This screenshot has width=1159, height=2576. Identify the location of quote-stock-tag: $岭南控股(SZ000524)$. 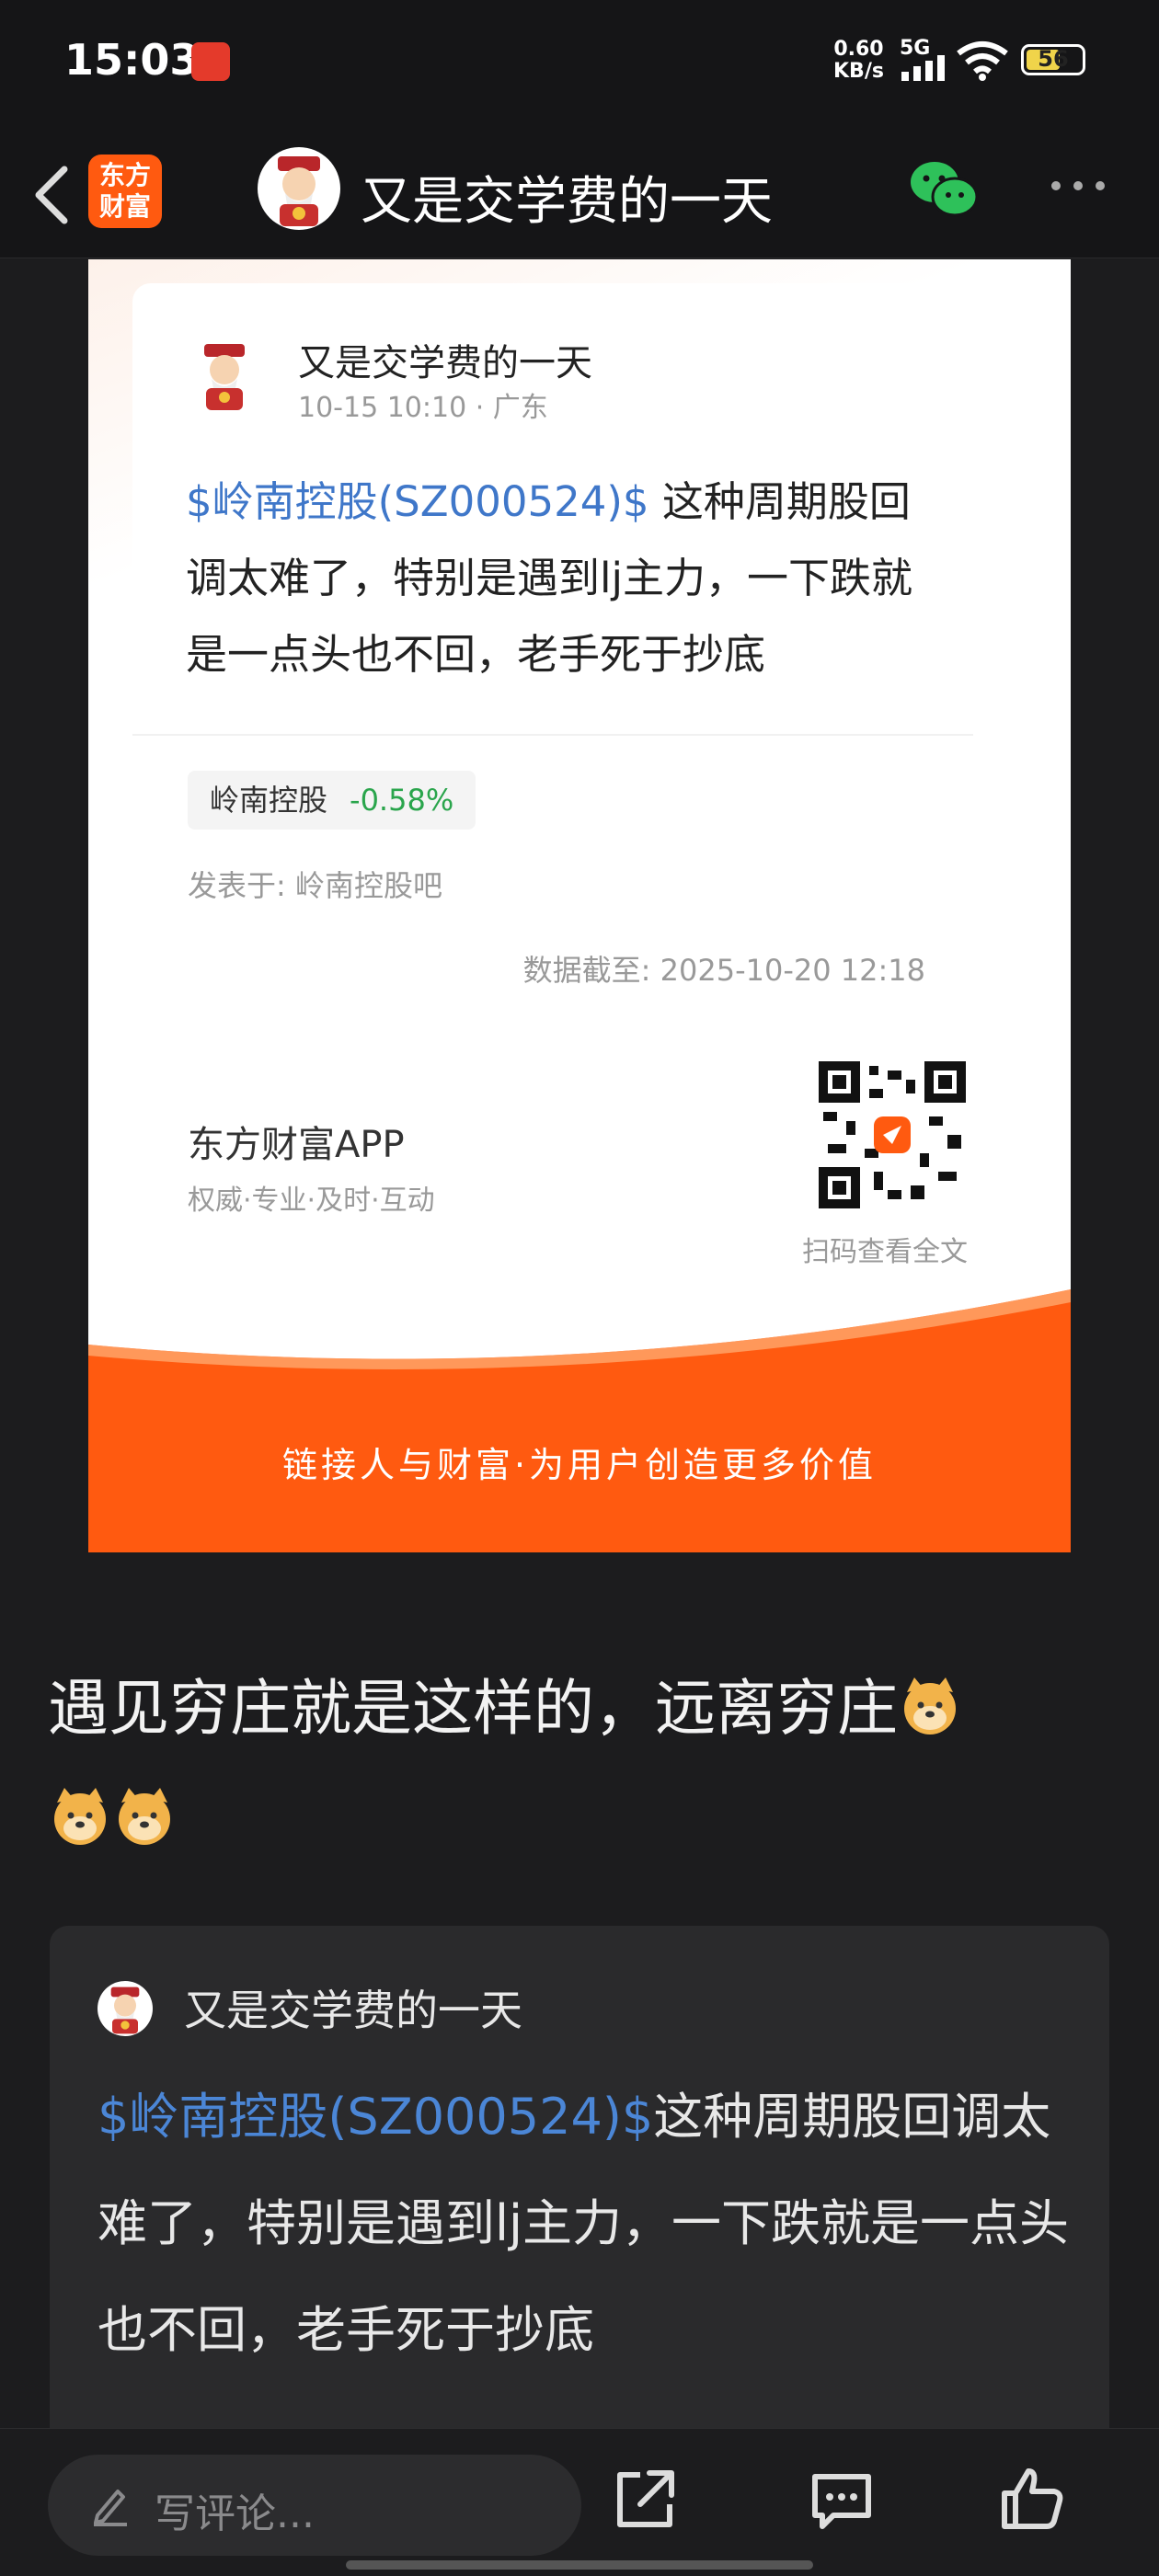
(375, 2117).